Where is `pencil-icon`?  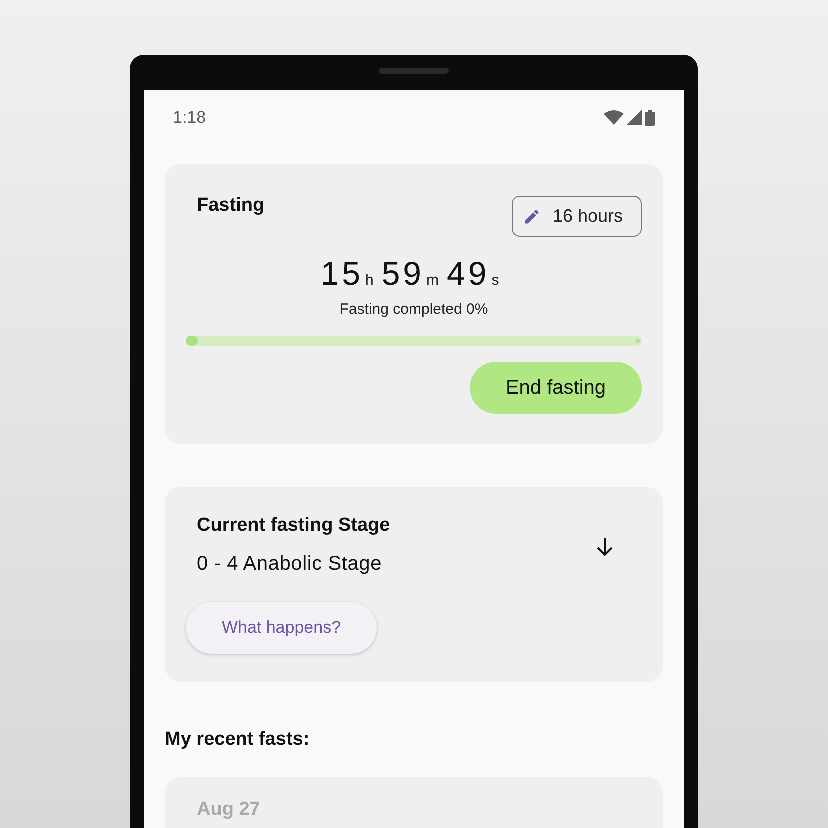
pencil-icon is located at coordinates (531, 217).